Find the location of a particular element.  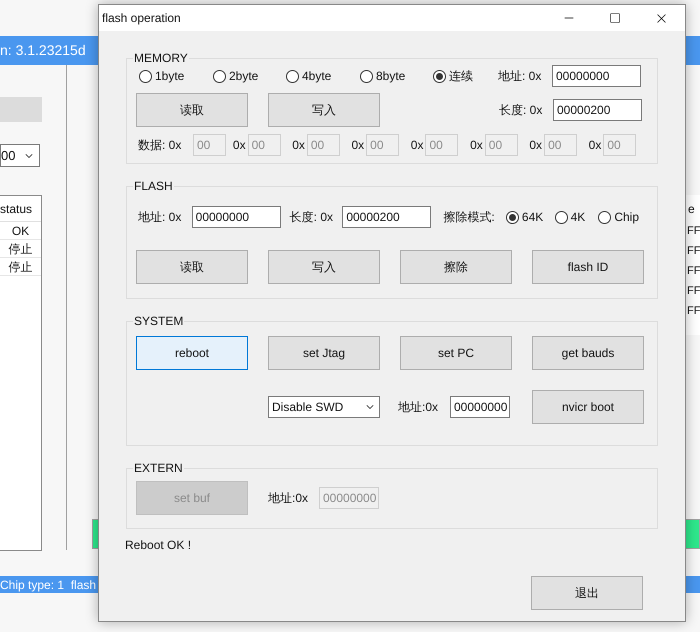

flash-action-button: flash ID is located at coordinates (588, 267).